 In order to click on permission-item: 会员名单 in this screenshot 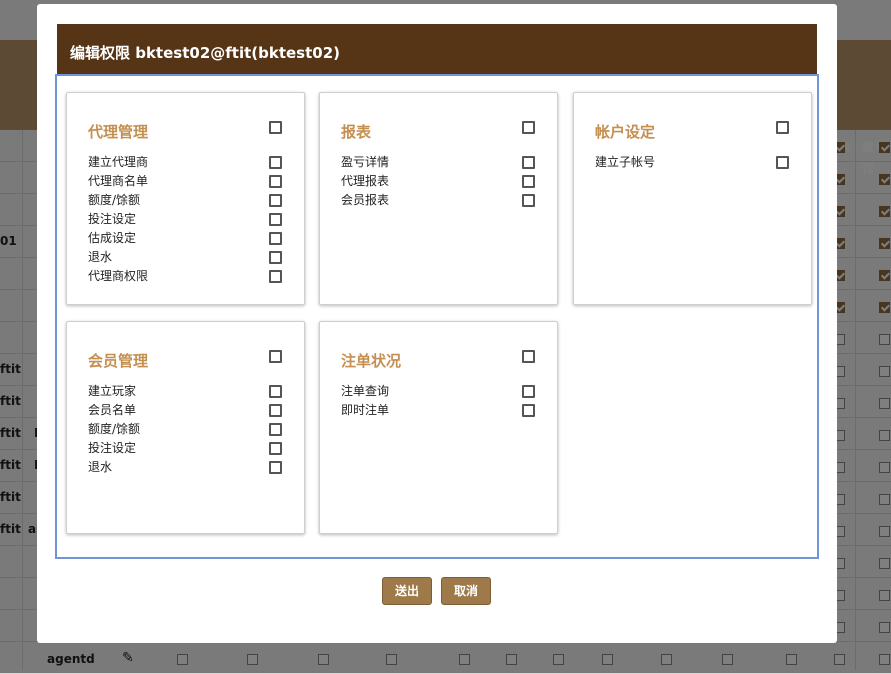, I will do `click(188, 412)`.